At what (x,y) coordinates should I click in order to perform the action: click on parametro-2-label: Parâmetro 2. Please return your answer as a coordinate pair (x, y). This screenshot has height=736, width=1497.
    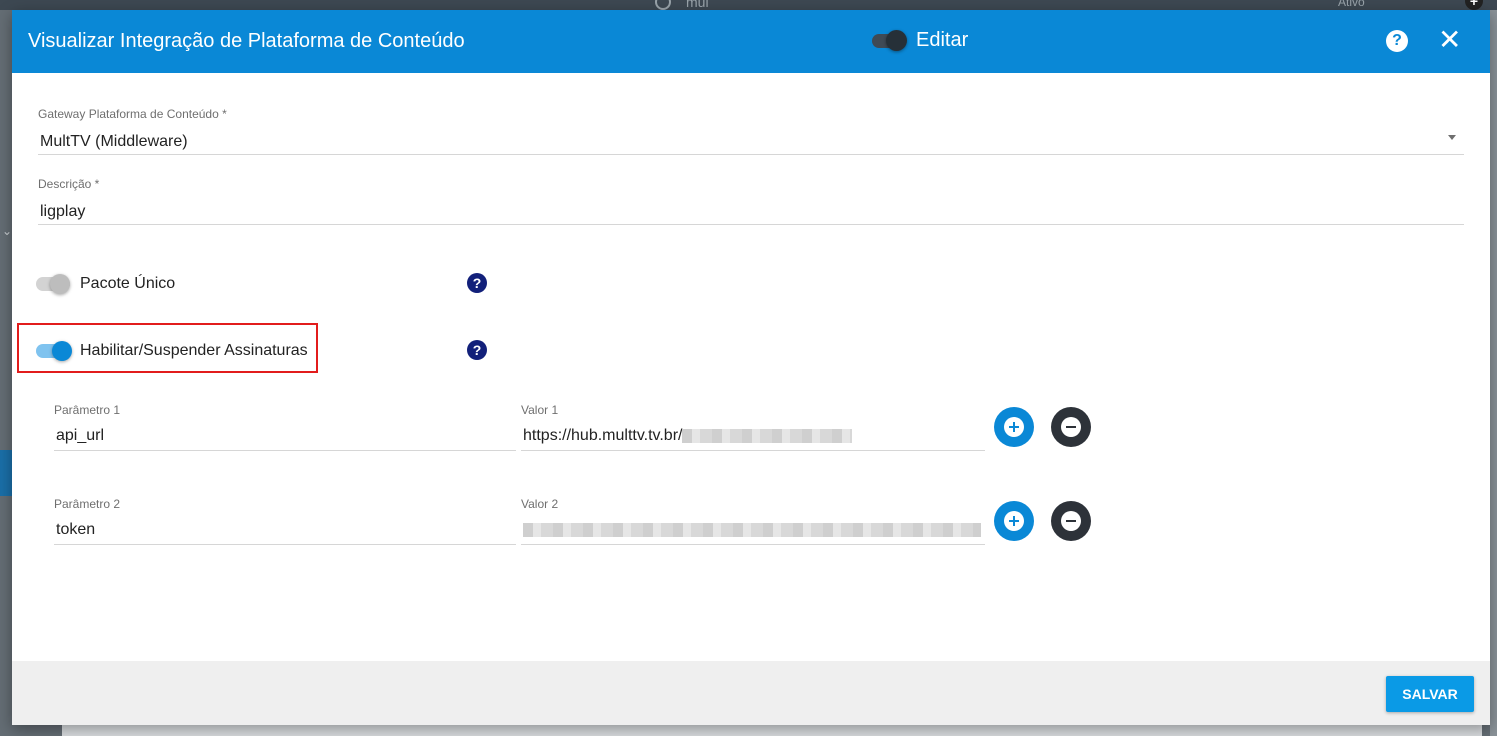
    Looking at the image, I should click on (87, 504).